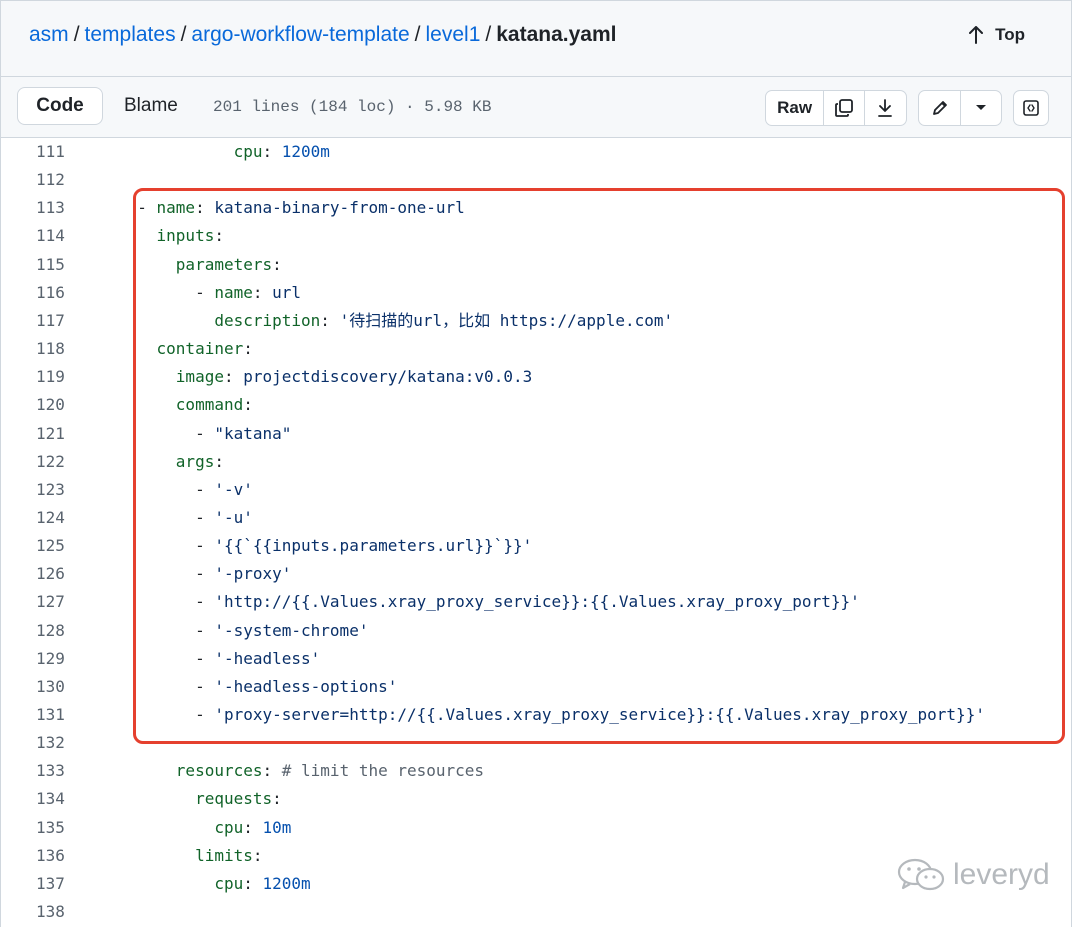 Image resolution: width=1080 pixels, height=927 pixels. I want to click on code-token: cpu, so click(229, 827).